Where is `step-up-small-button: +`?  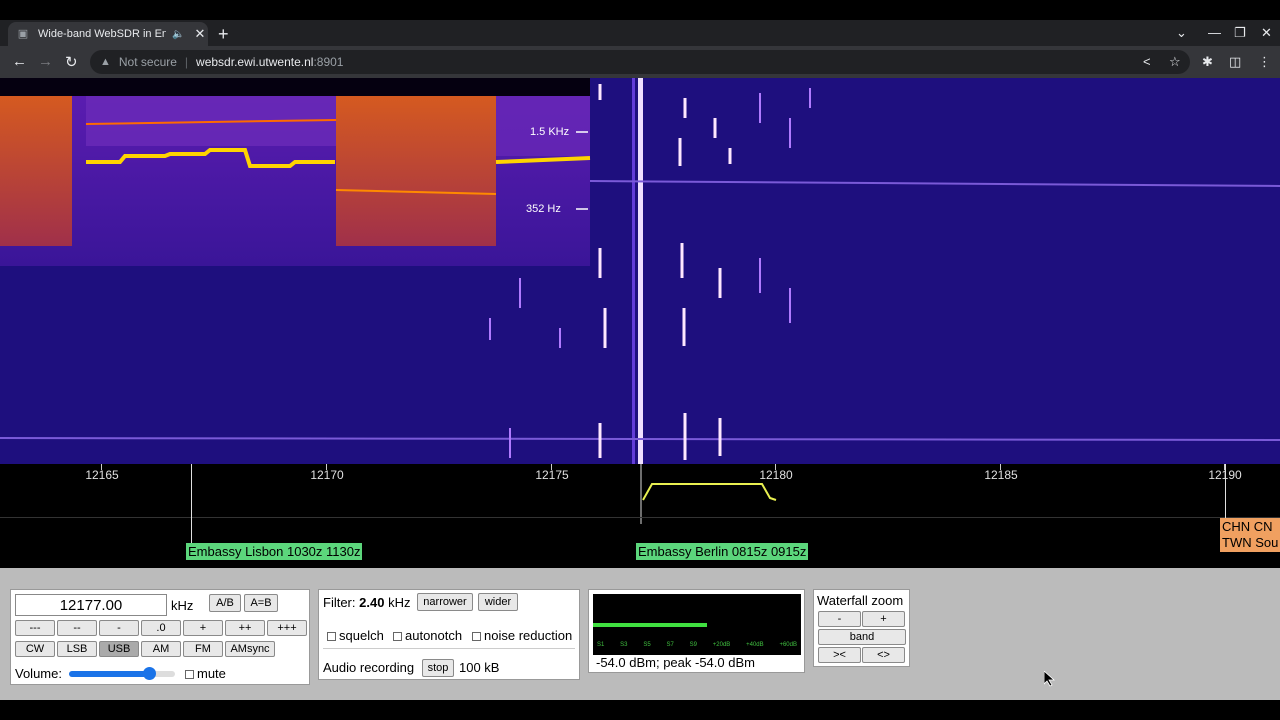
step-up-small-button: + is located at coordinates (203, 628).